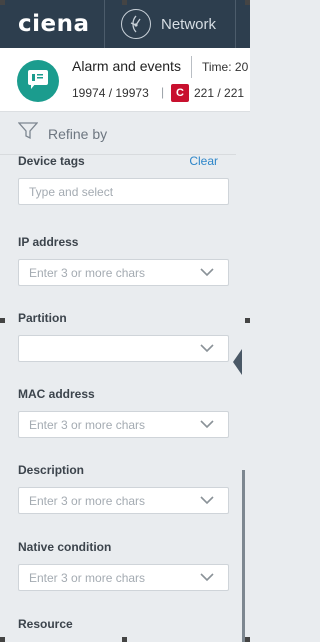  What do you see at coordinates (191, 67) in the screenshot?
I see `header-divider` at bounding box center [191, 67].